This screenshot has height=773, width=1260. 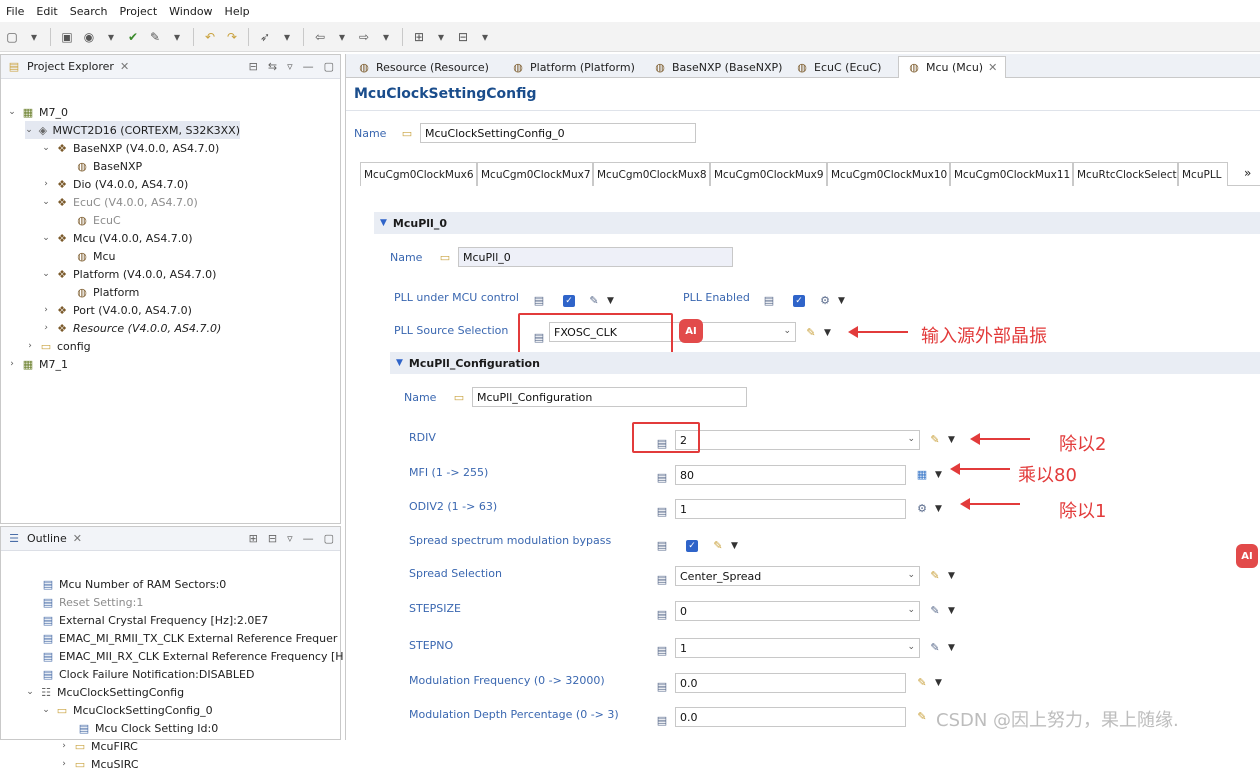 I want to click on tree-item: ⌄ ❖ Mcu (V4.0.0, AS4.7.0), so click(x=116, y=238).